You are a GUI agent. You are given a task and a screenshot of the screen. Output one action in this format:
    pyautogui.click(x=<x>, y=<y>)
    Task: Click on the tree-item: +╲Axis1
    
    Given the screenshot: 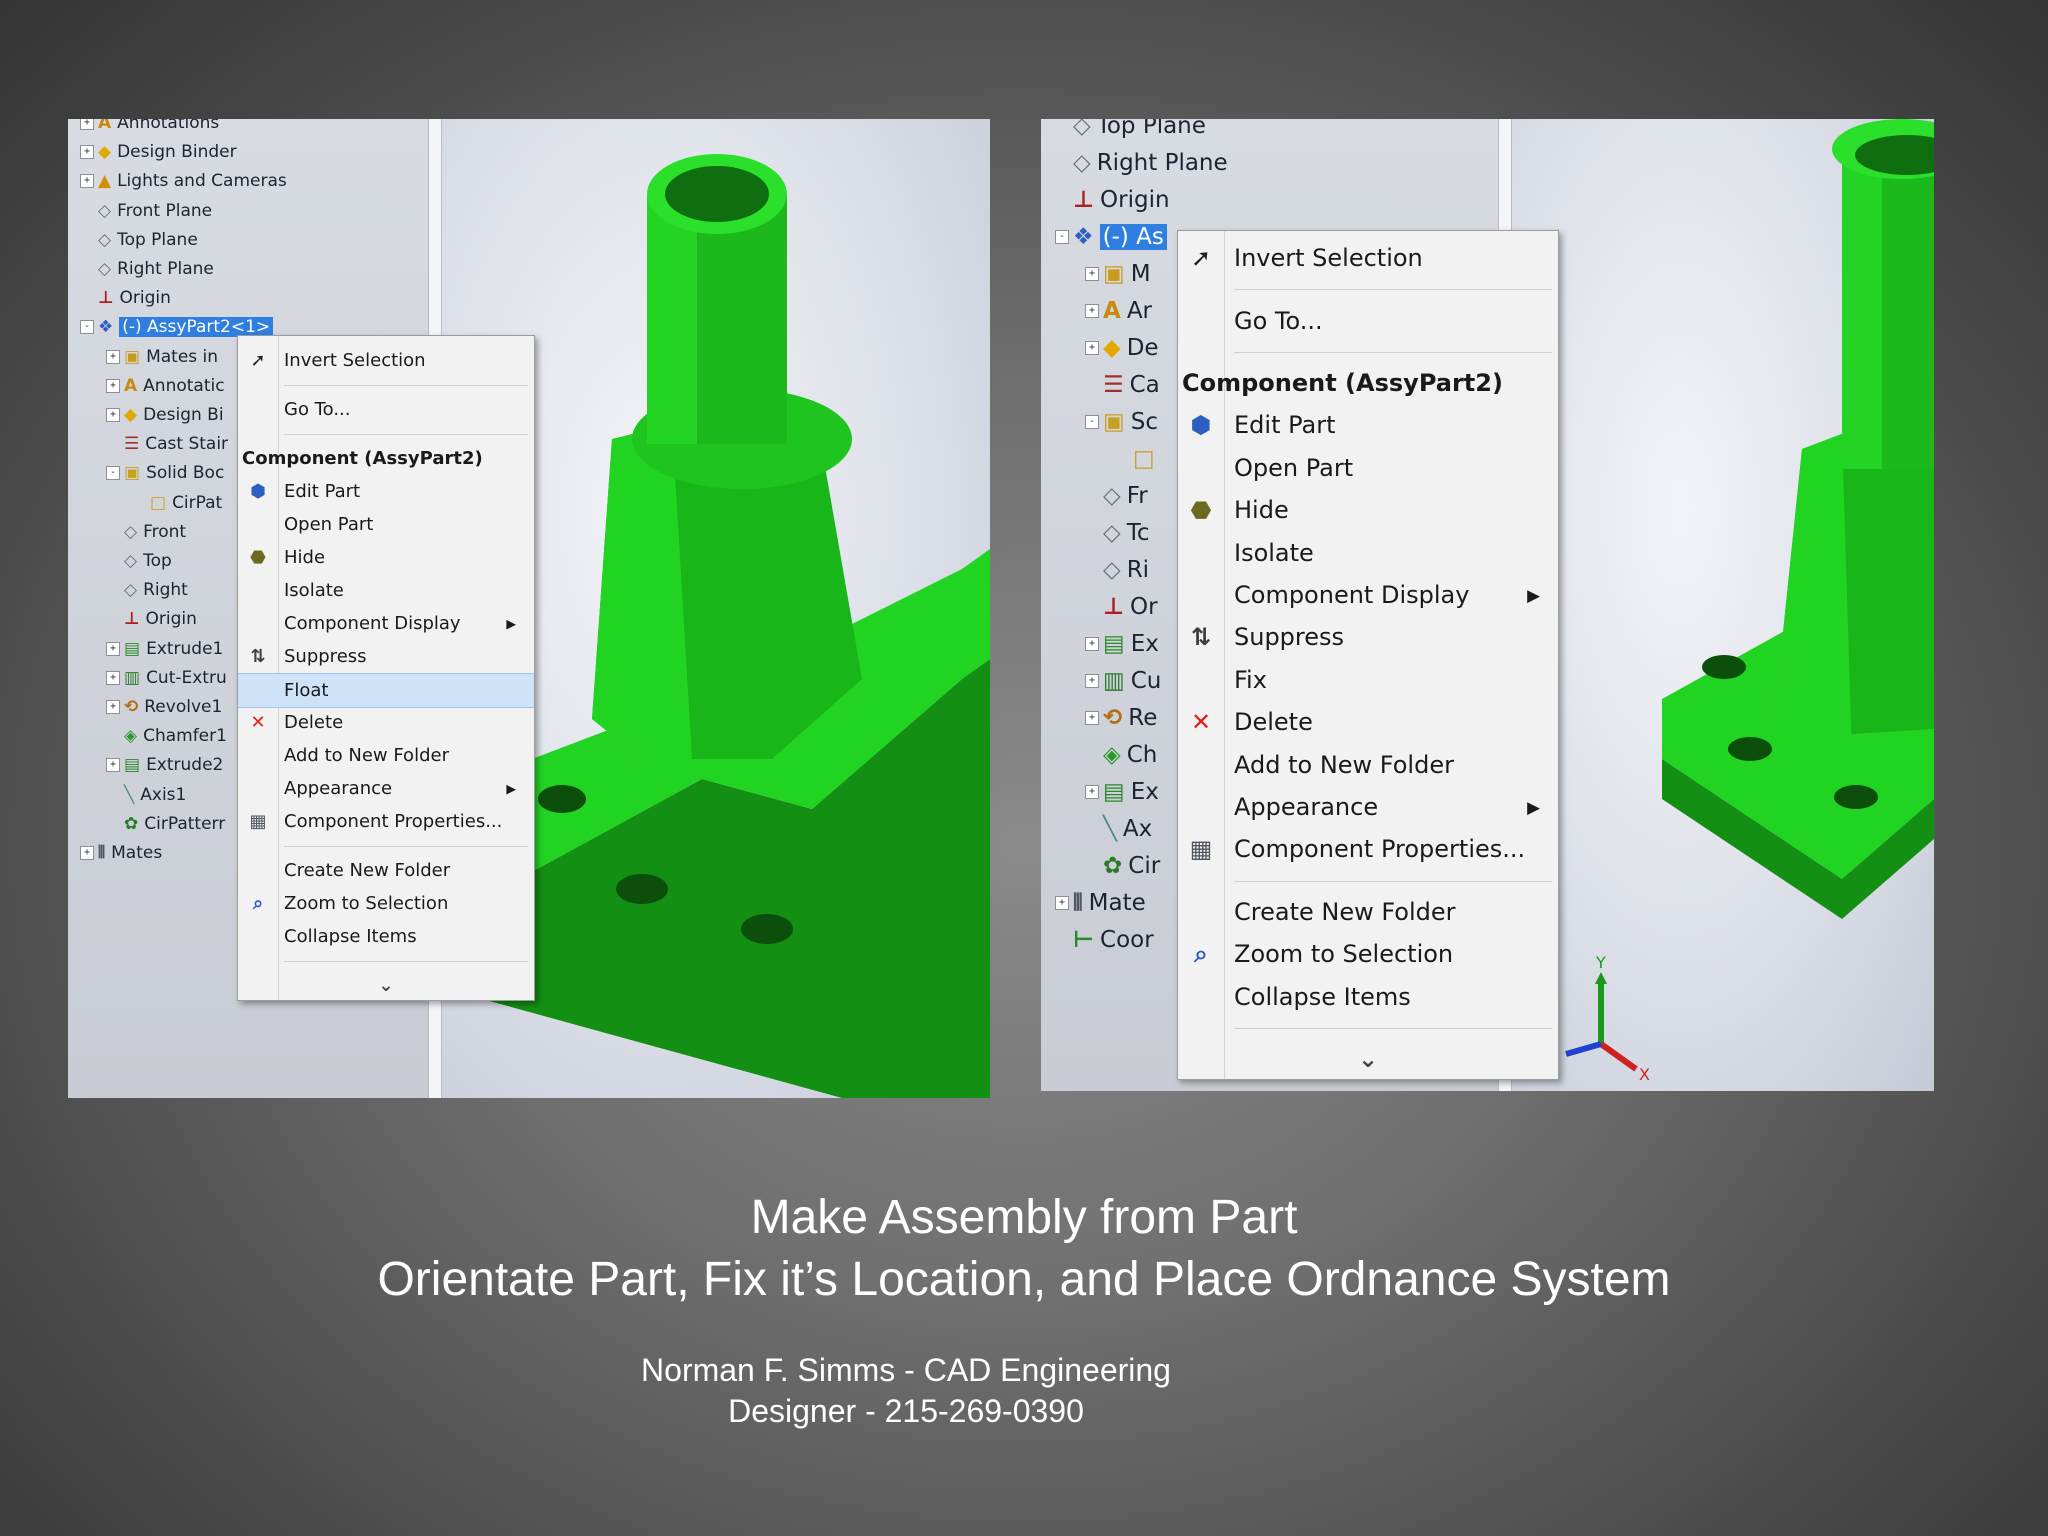 What is the action you would take?
    pyautogui.click(x=146, y=795)
    